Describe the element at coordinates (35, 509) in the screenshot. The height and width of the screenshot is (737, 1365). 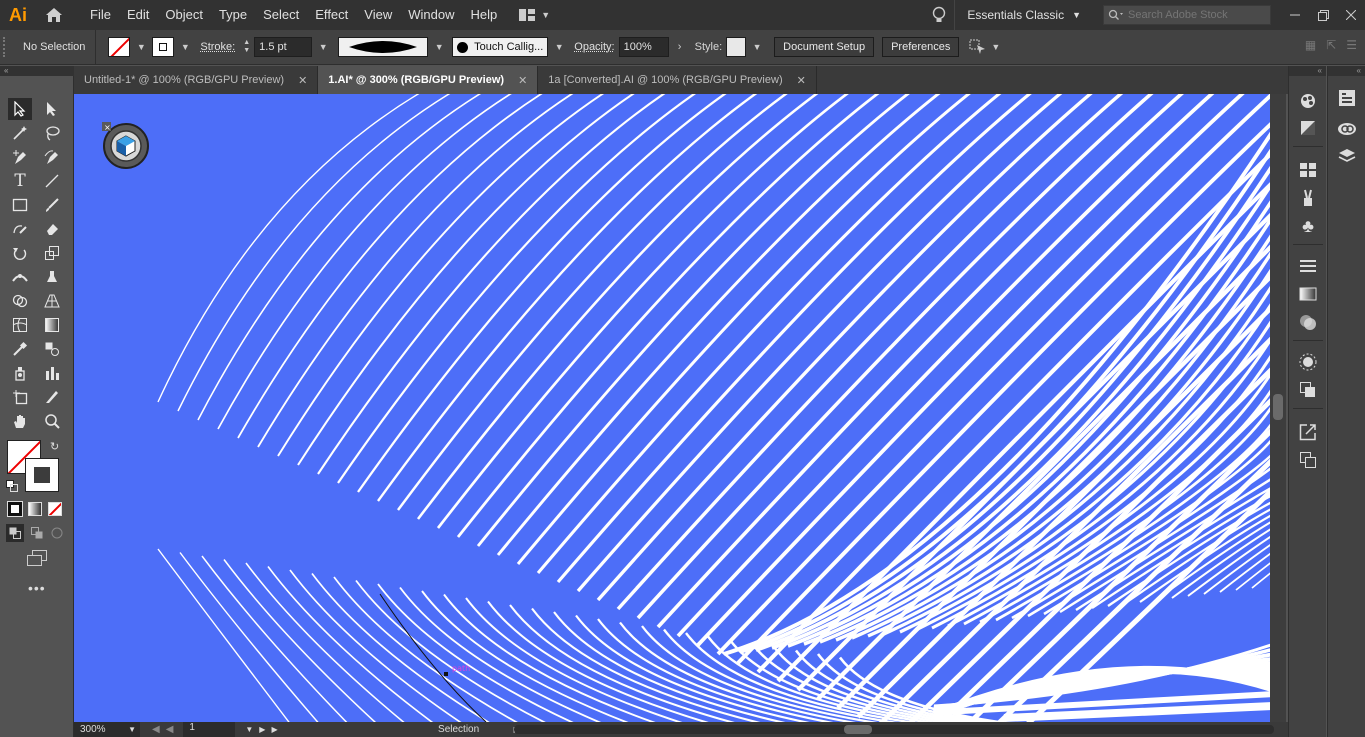
I see `gradient-mode-icon` at that location.